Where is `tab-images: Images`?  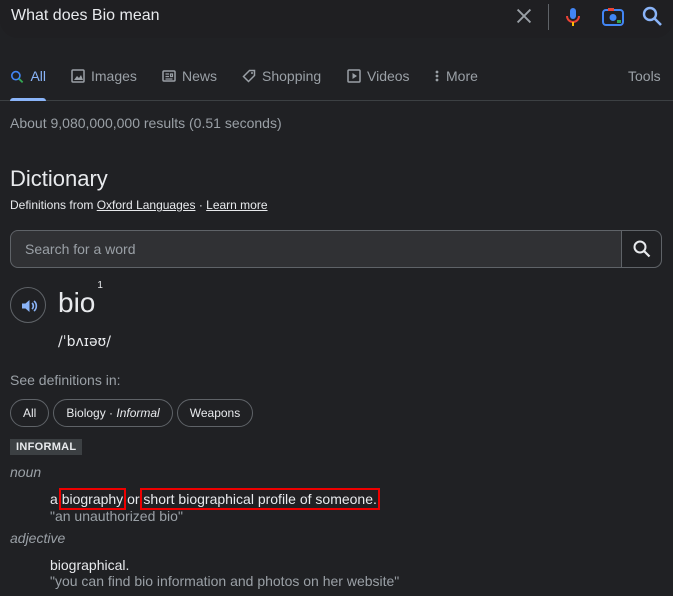 tab-images: Images is located at coordinates (104, 84).